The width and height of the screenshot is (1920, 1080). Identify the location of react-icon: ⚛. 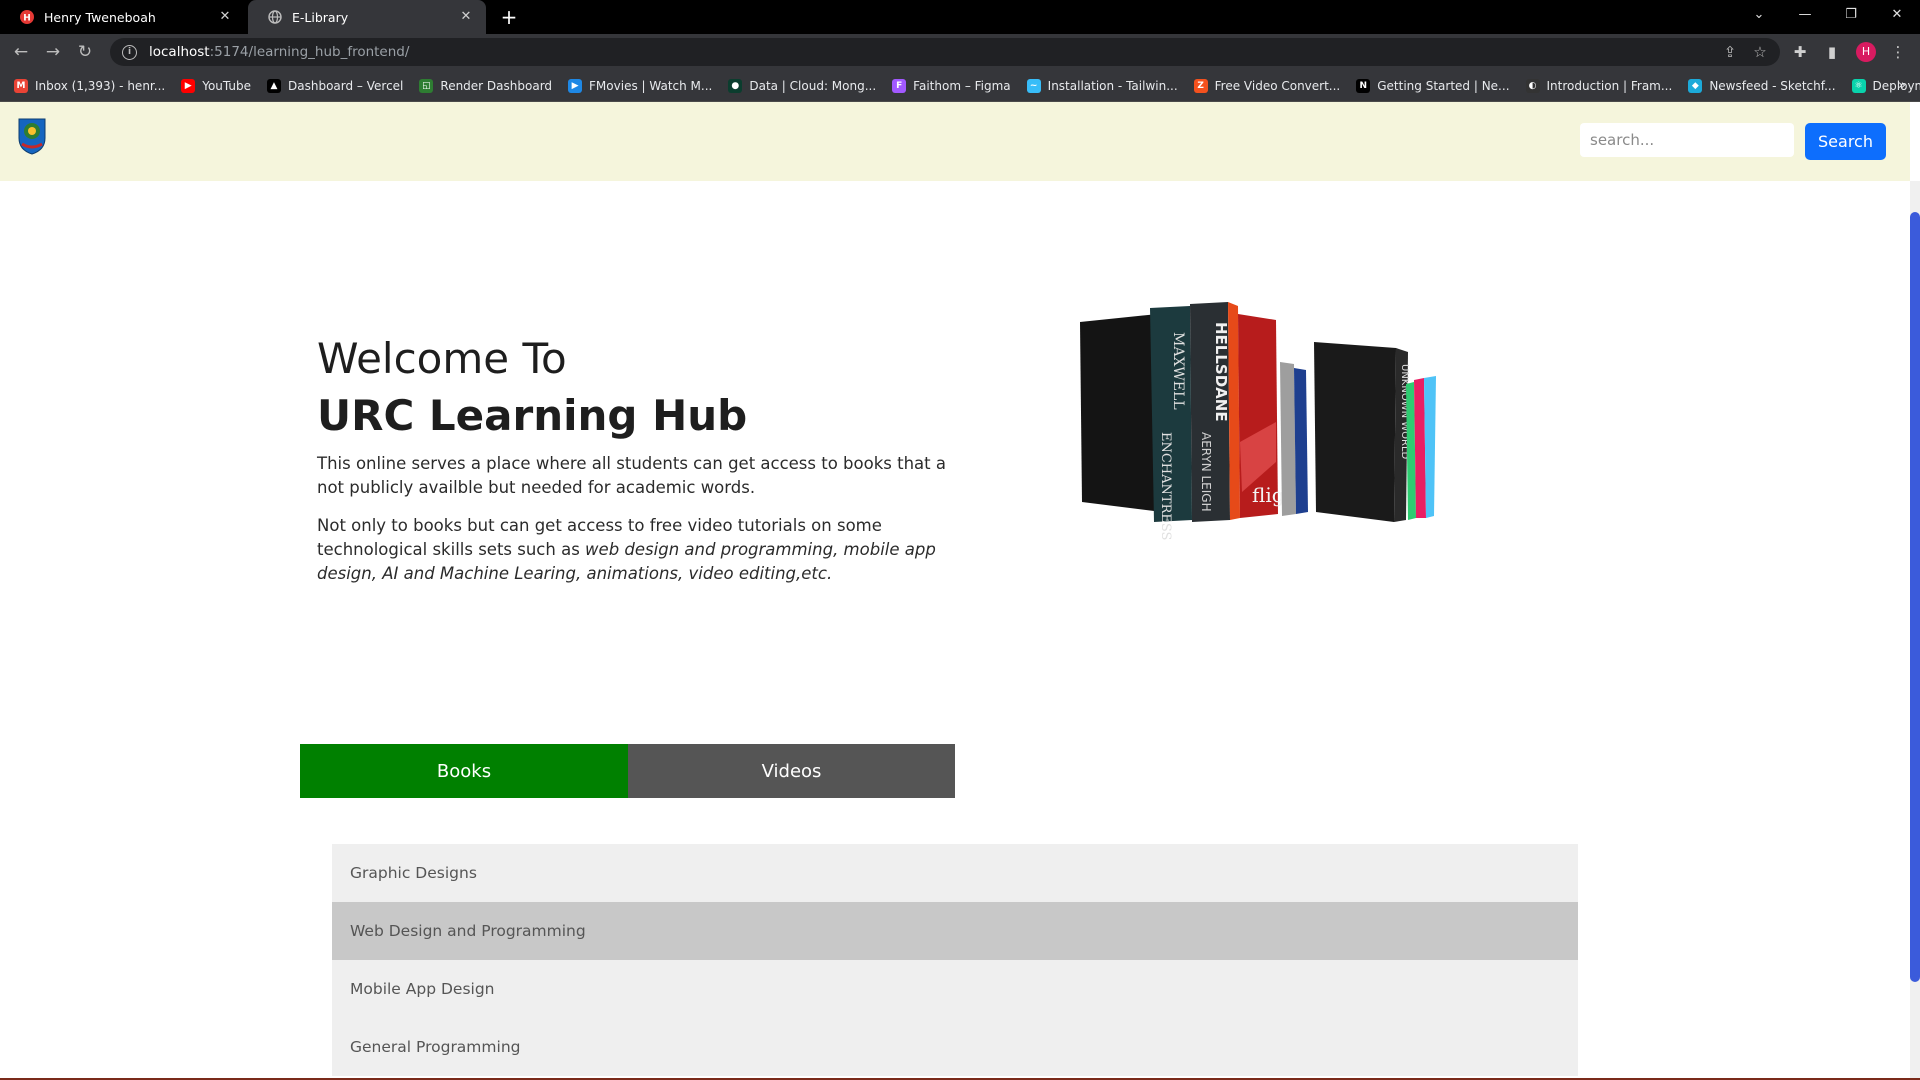
(1858, 85).